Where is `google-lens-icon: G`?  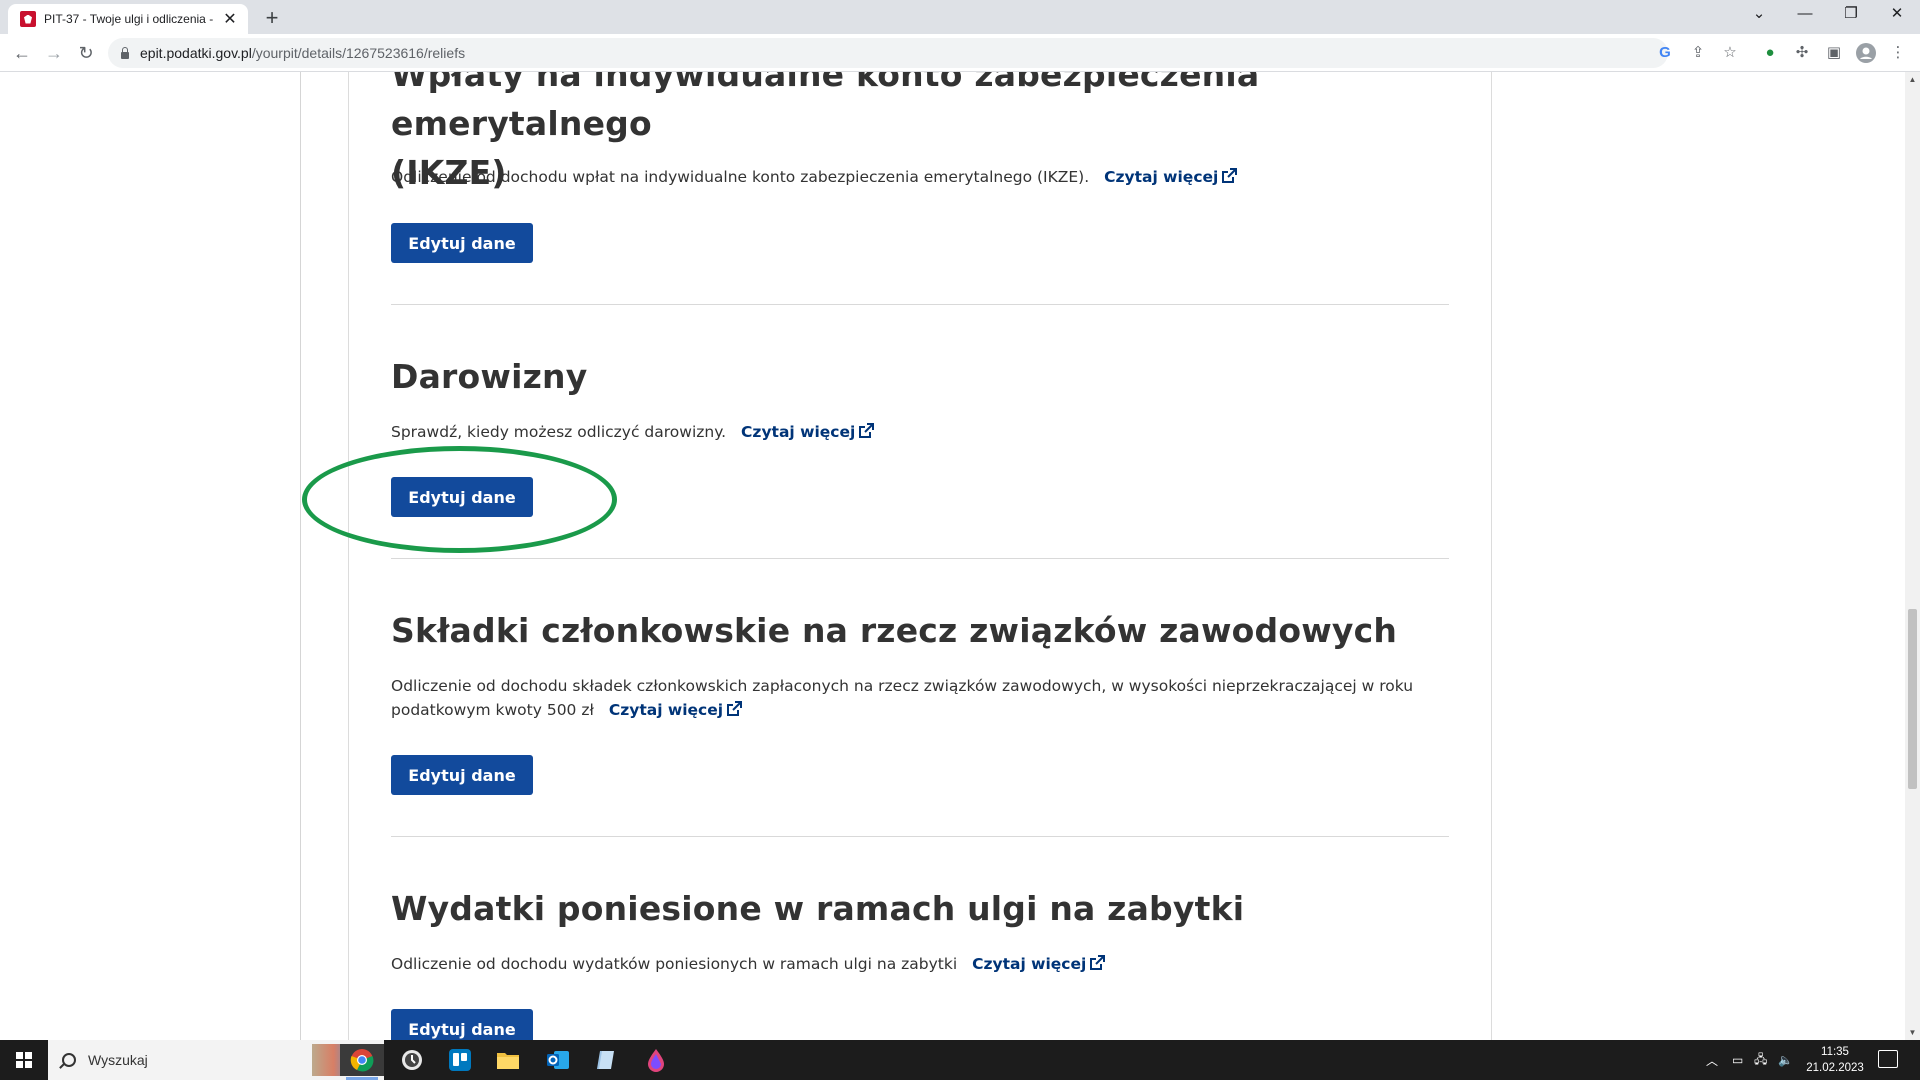 google-lens-icon: G is located at coordinates (1665, 53).